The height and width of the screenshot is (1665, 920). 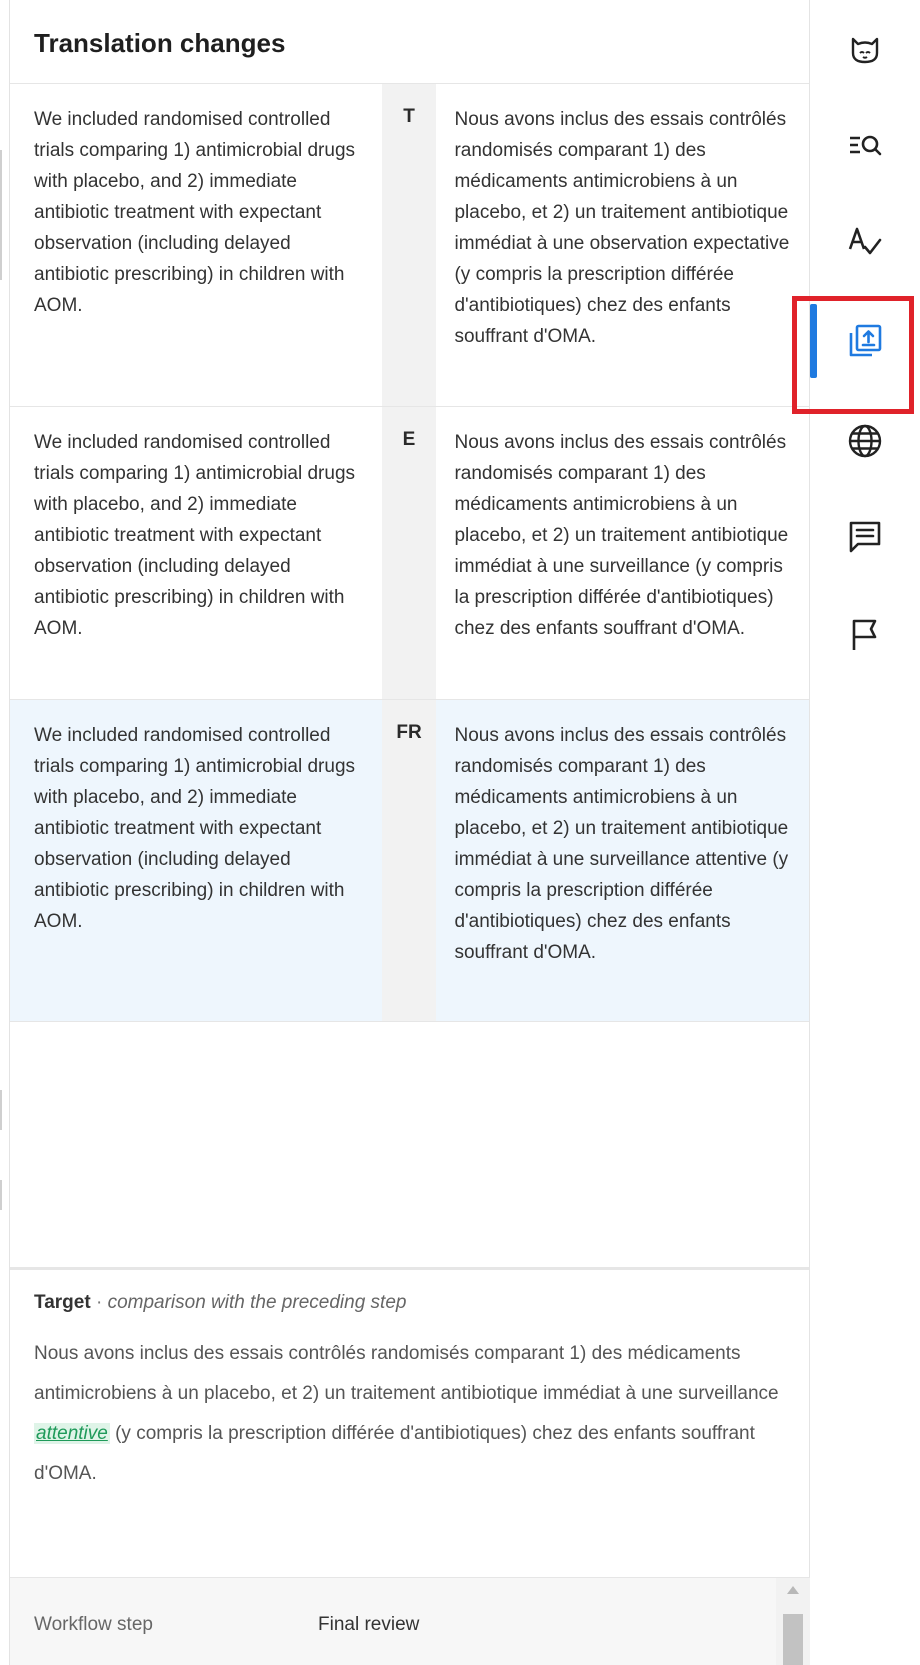 What do you see at coordinates (72, 1433) in the screenshot?
I see `inserted-text: attentive` at bounding box center [72, 1433].